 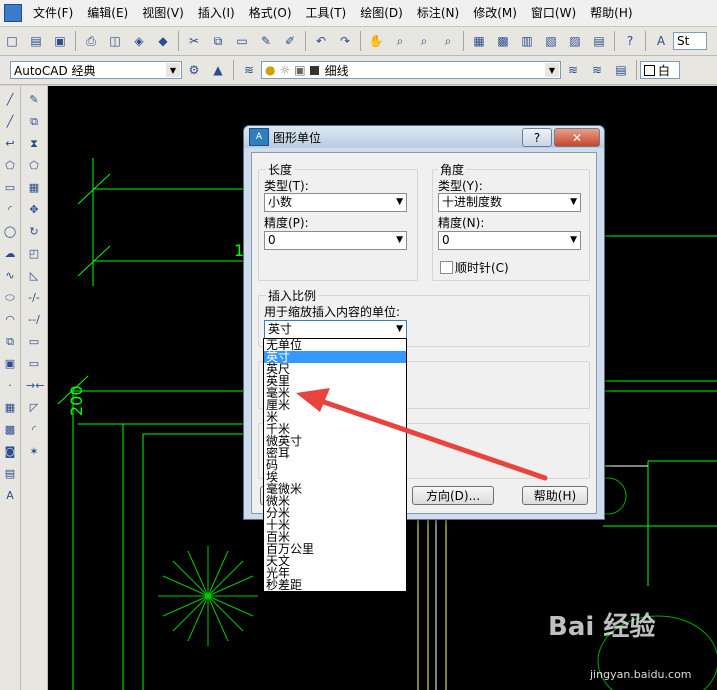 What do you see at coordinates (10, 232) in the screenshot?
I see `circle-icon: ◯` at bounding box center [10, 232].